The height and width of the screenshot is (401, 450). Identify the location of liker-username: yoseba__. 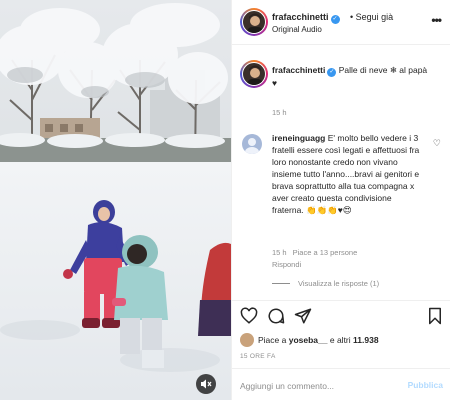
(308, 340).